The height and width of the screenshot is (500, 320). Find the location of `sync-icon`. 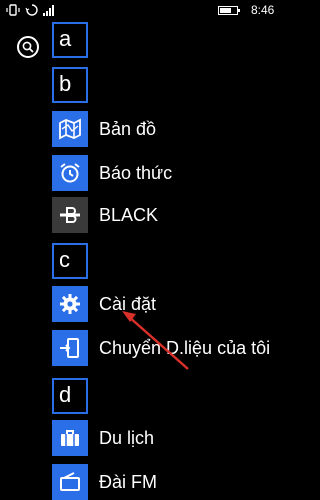

sync-icon is located at coordinates (32, 10).